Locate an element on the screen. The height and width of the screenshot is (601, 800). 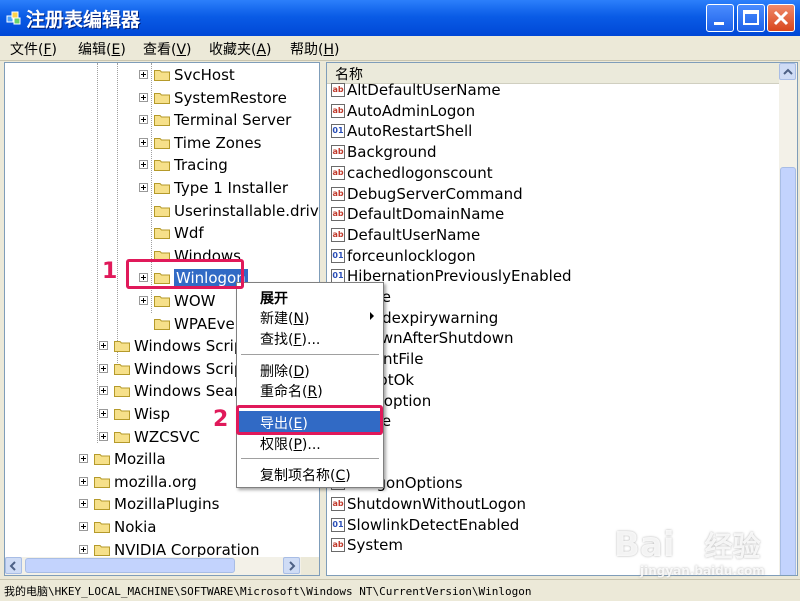
tree-node: Terminal Server is located at coordinates (155, 121).